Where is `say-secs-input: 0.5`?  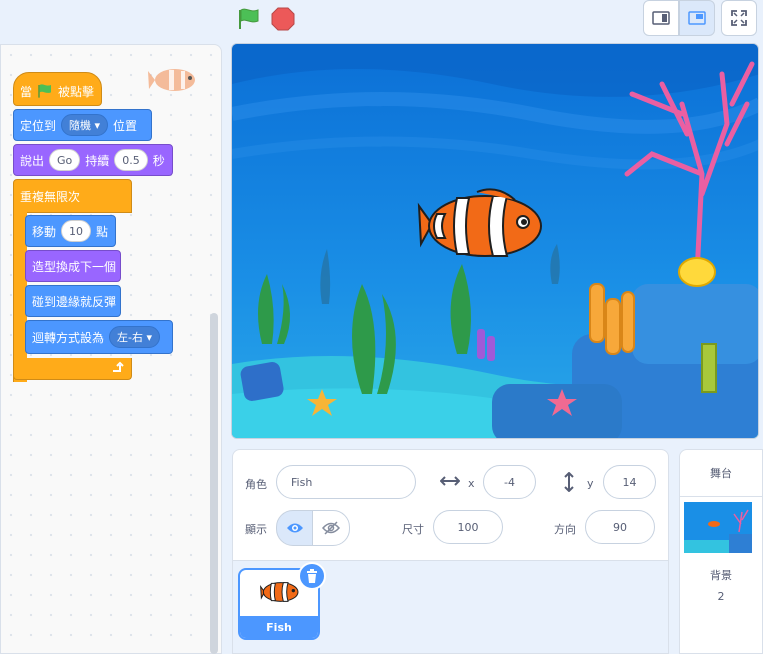
say-secs-input: 0.5 is located at coordinates (131, 160).